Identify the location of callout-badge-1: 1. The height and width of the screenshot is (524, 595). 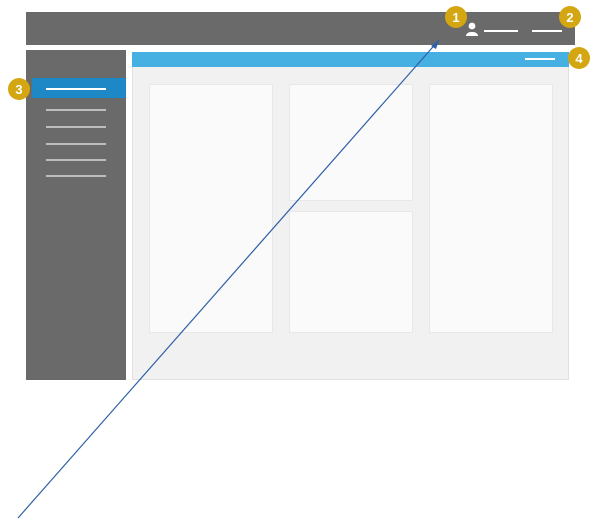
(456, 17).